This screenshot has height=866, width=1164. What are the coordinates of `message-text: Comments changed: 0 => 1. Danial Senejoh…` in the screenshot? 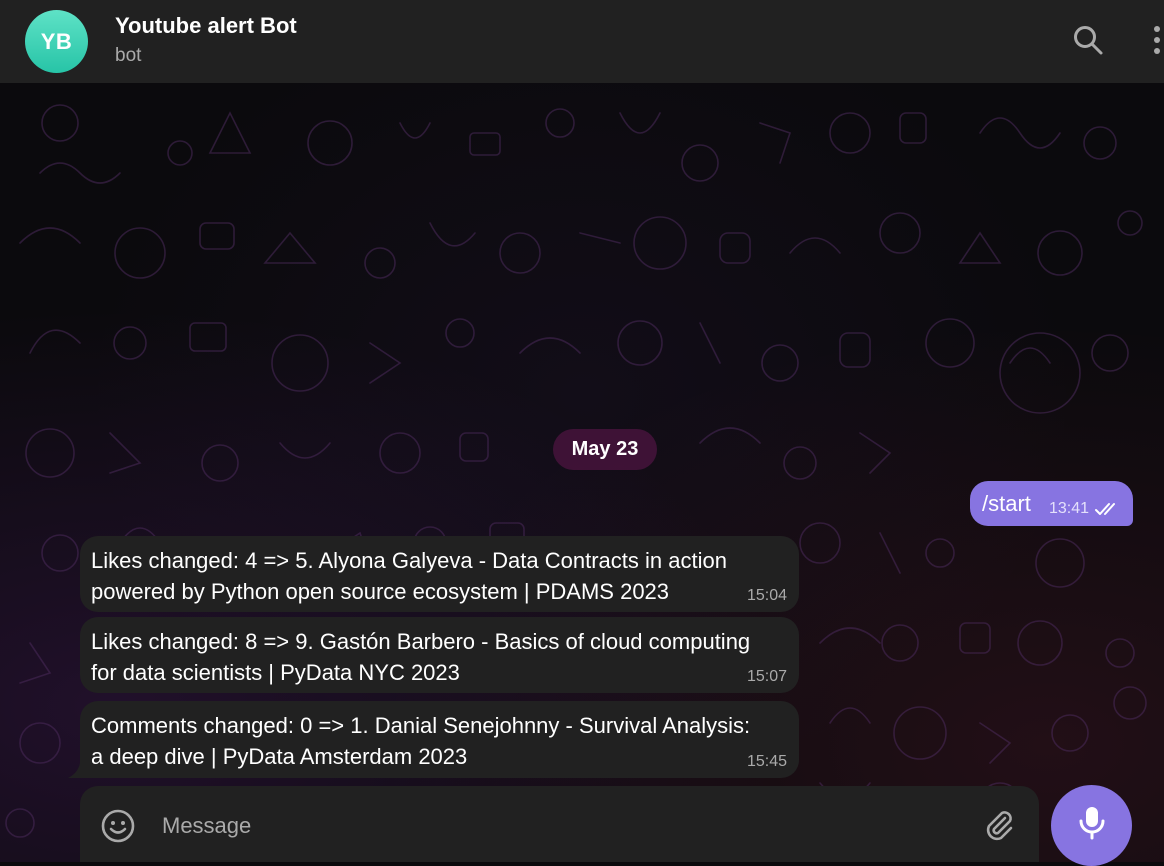 It's located at (421, 741).